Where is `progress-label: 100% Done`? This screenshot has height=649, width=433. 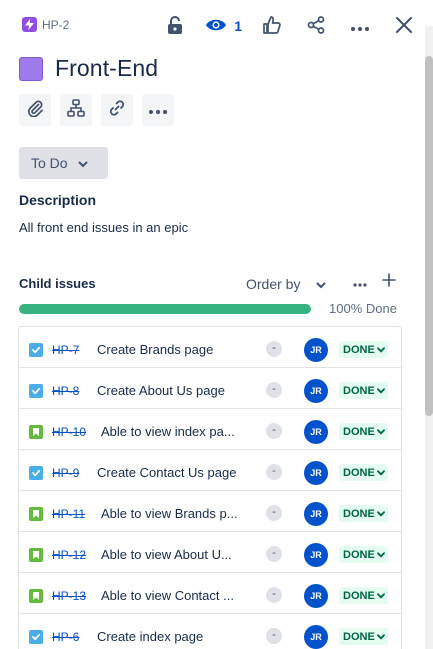 progress-label: 100% Done is located at coordinates (363, 308).